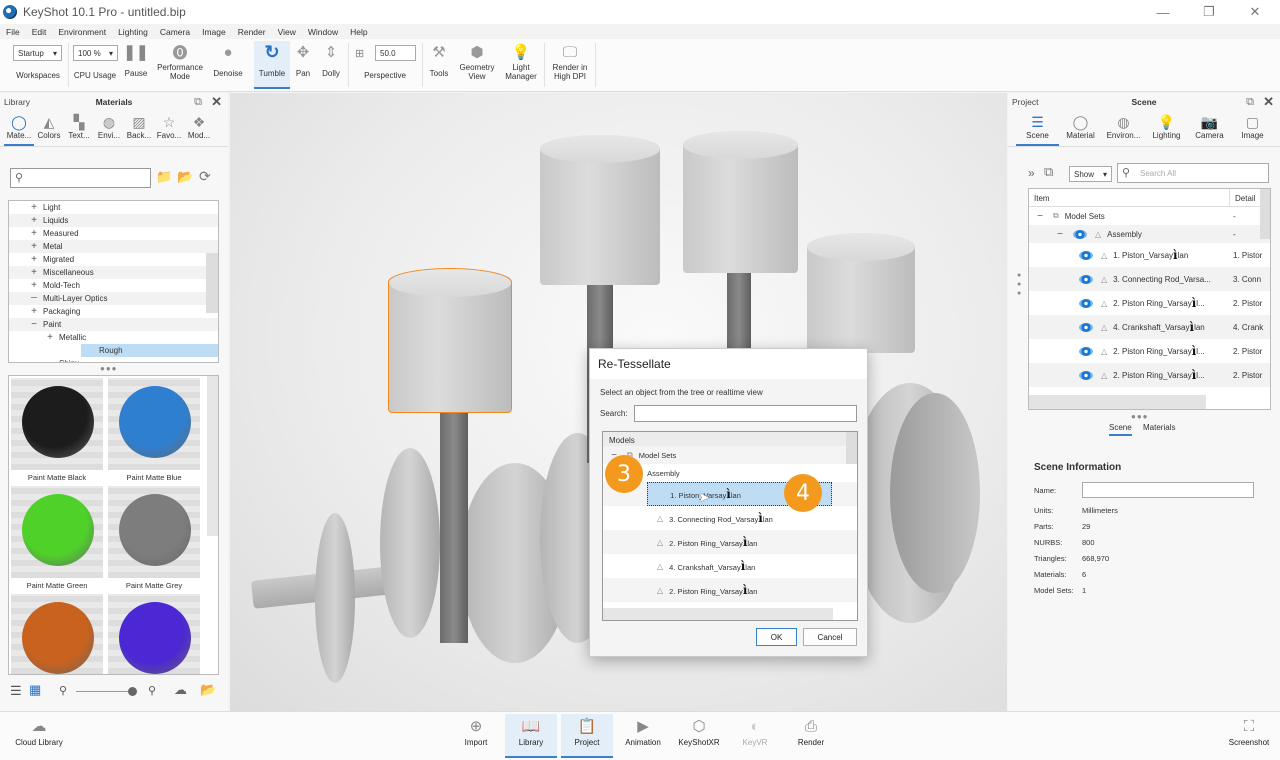 This screenshot has width=1280, height=760. What do you see at coordinates (439, 65) in the screenshot?
I see `tools-button: ⚒ Tools` at bounding box center [439, 65].